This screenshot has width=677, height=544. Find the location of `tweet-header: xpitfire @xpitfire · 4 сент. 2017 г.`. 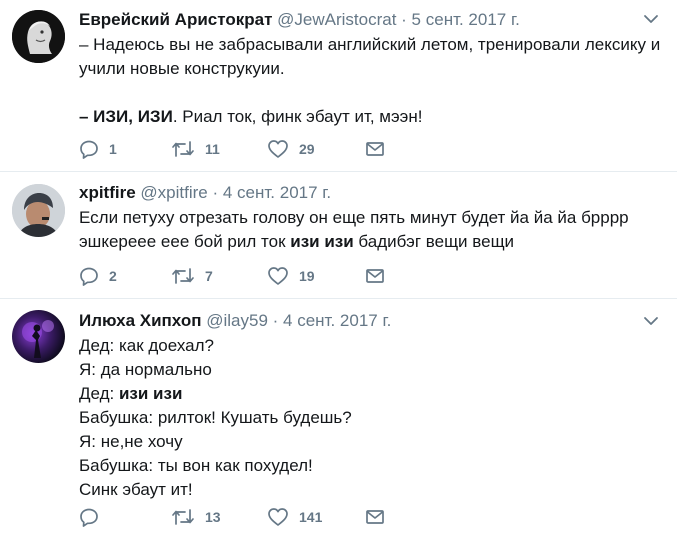

tweet-header: xpitfire @xpitfire · 4 сент. 2017 г. is located at coordinates (205, 193).